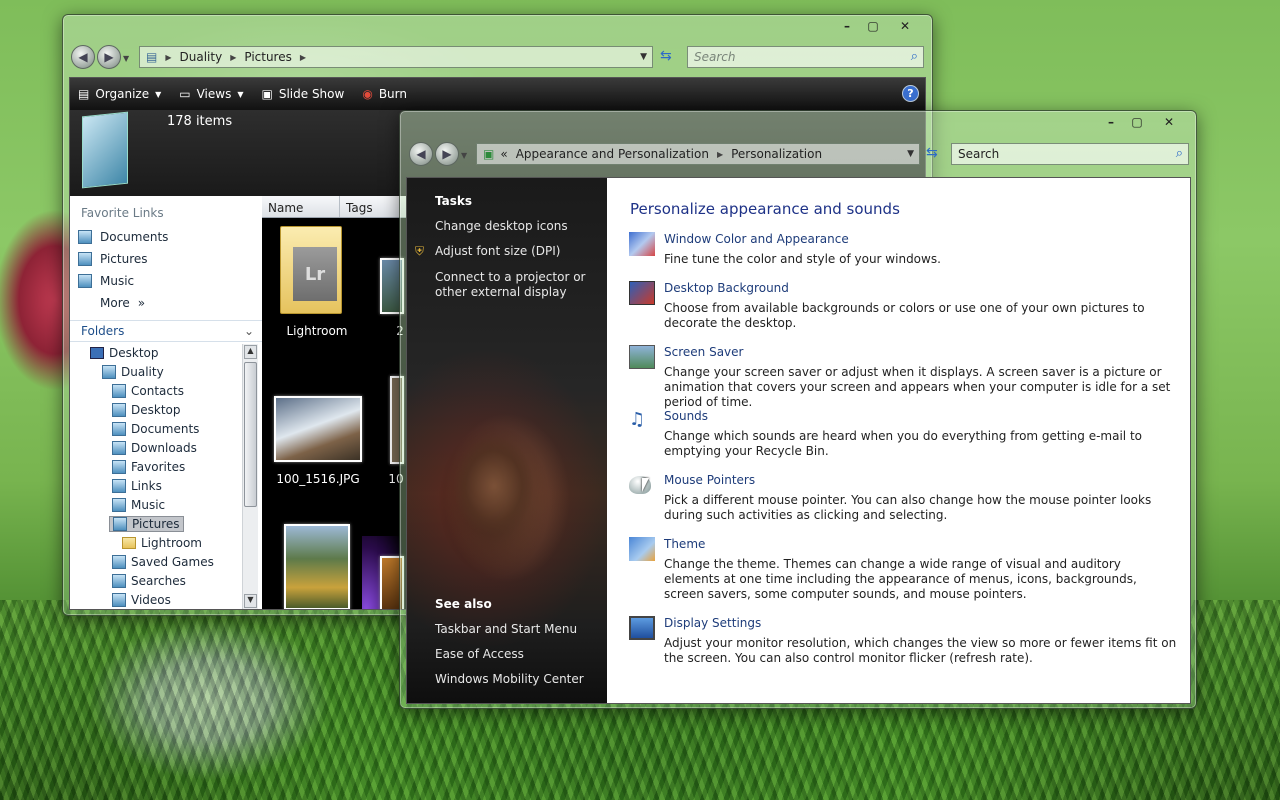  I want to click on tree-item-searches: Searches, so click(149, 581).